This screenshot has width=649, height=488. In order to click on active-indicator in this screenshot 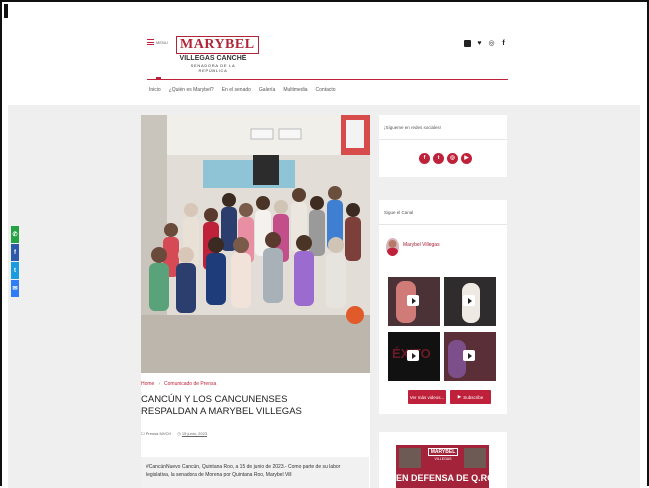, I will do `click(158, 78)`.